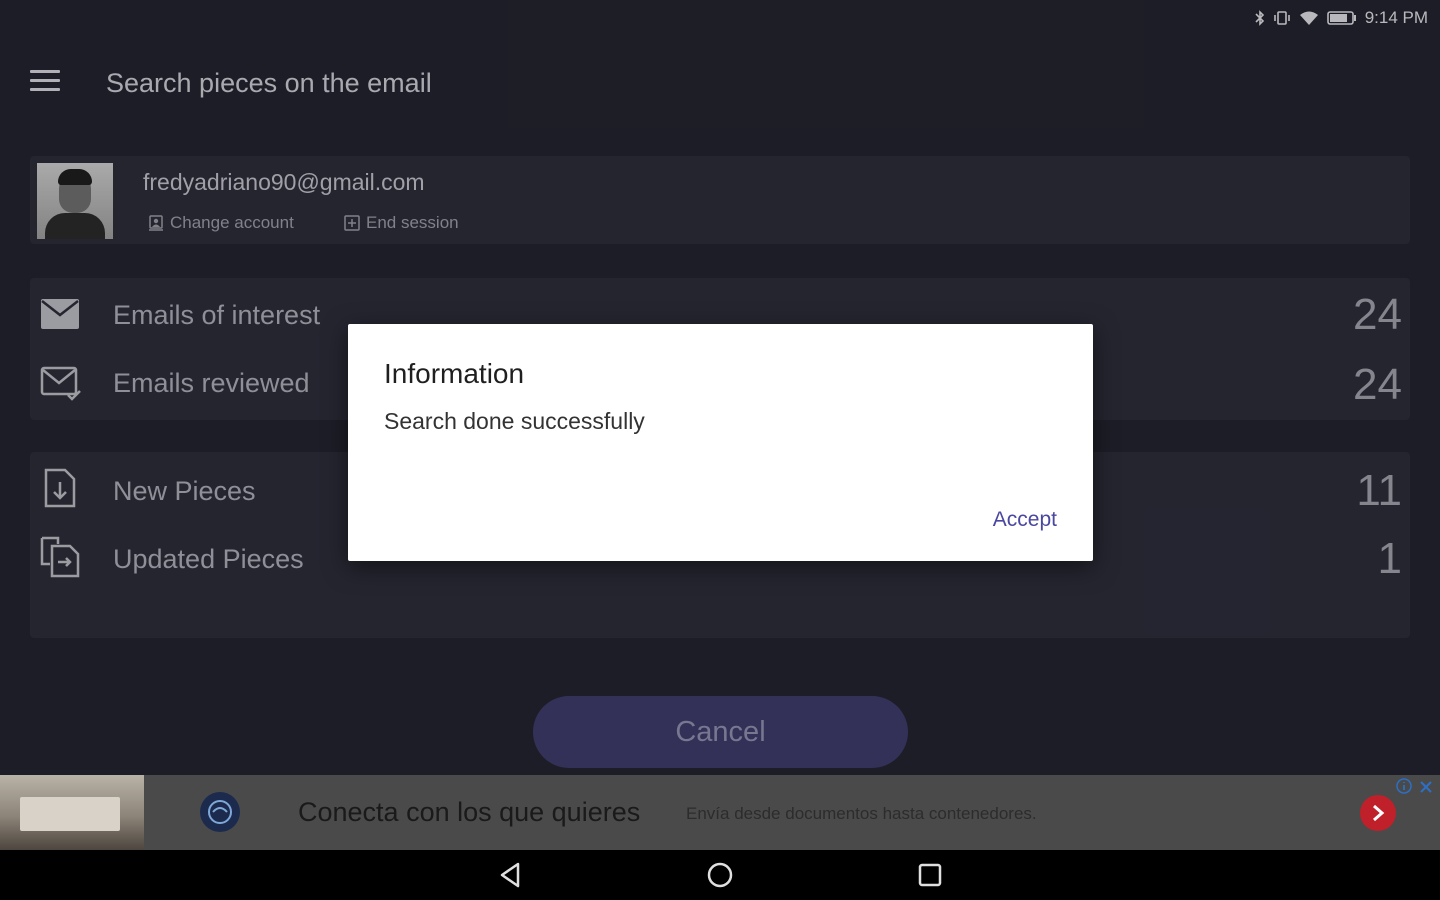 The image size is (1440, 900). Describe the element at coordinates (220, 812) in the screenshot. I see `ad-logo-icon` at that location.